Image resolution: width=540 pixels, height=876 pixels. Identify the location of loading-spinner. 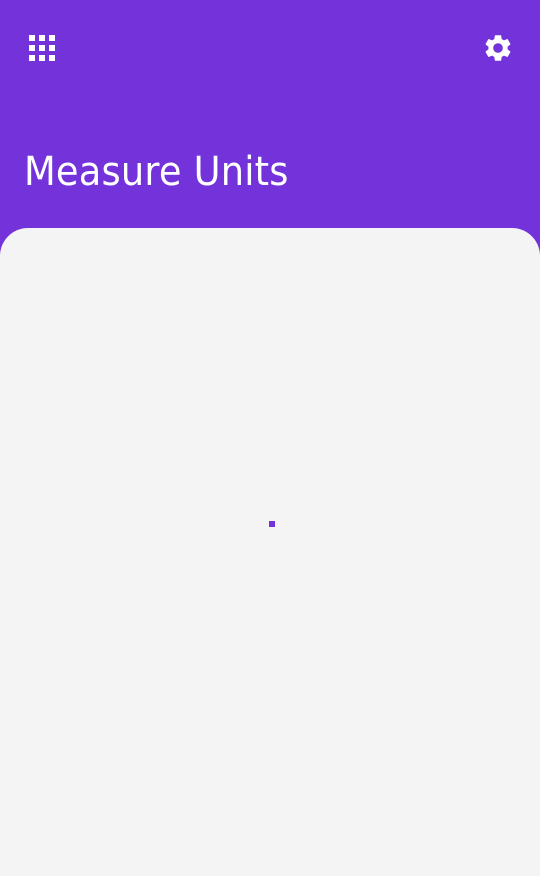
(272, 524).